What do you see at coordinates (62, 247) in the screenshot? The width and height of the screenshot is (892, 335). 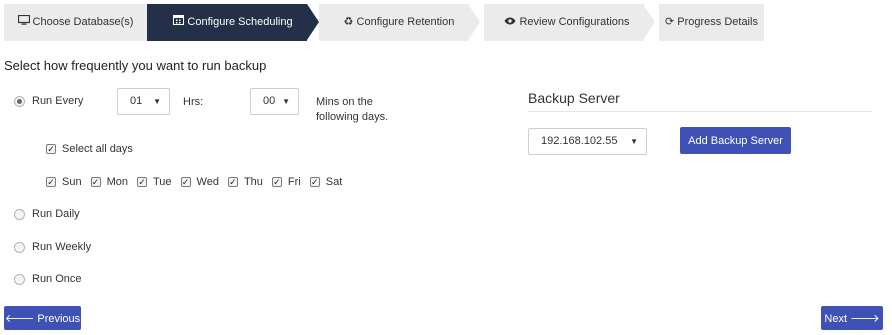 I see `run-weekly-label: Run Weekly` at bounding box center [62, 247].